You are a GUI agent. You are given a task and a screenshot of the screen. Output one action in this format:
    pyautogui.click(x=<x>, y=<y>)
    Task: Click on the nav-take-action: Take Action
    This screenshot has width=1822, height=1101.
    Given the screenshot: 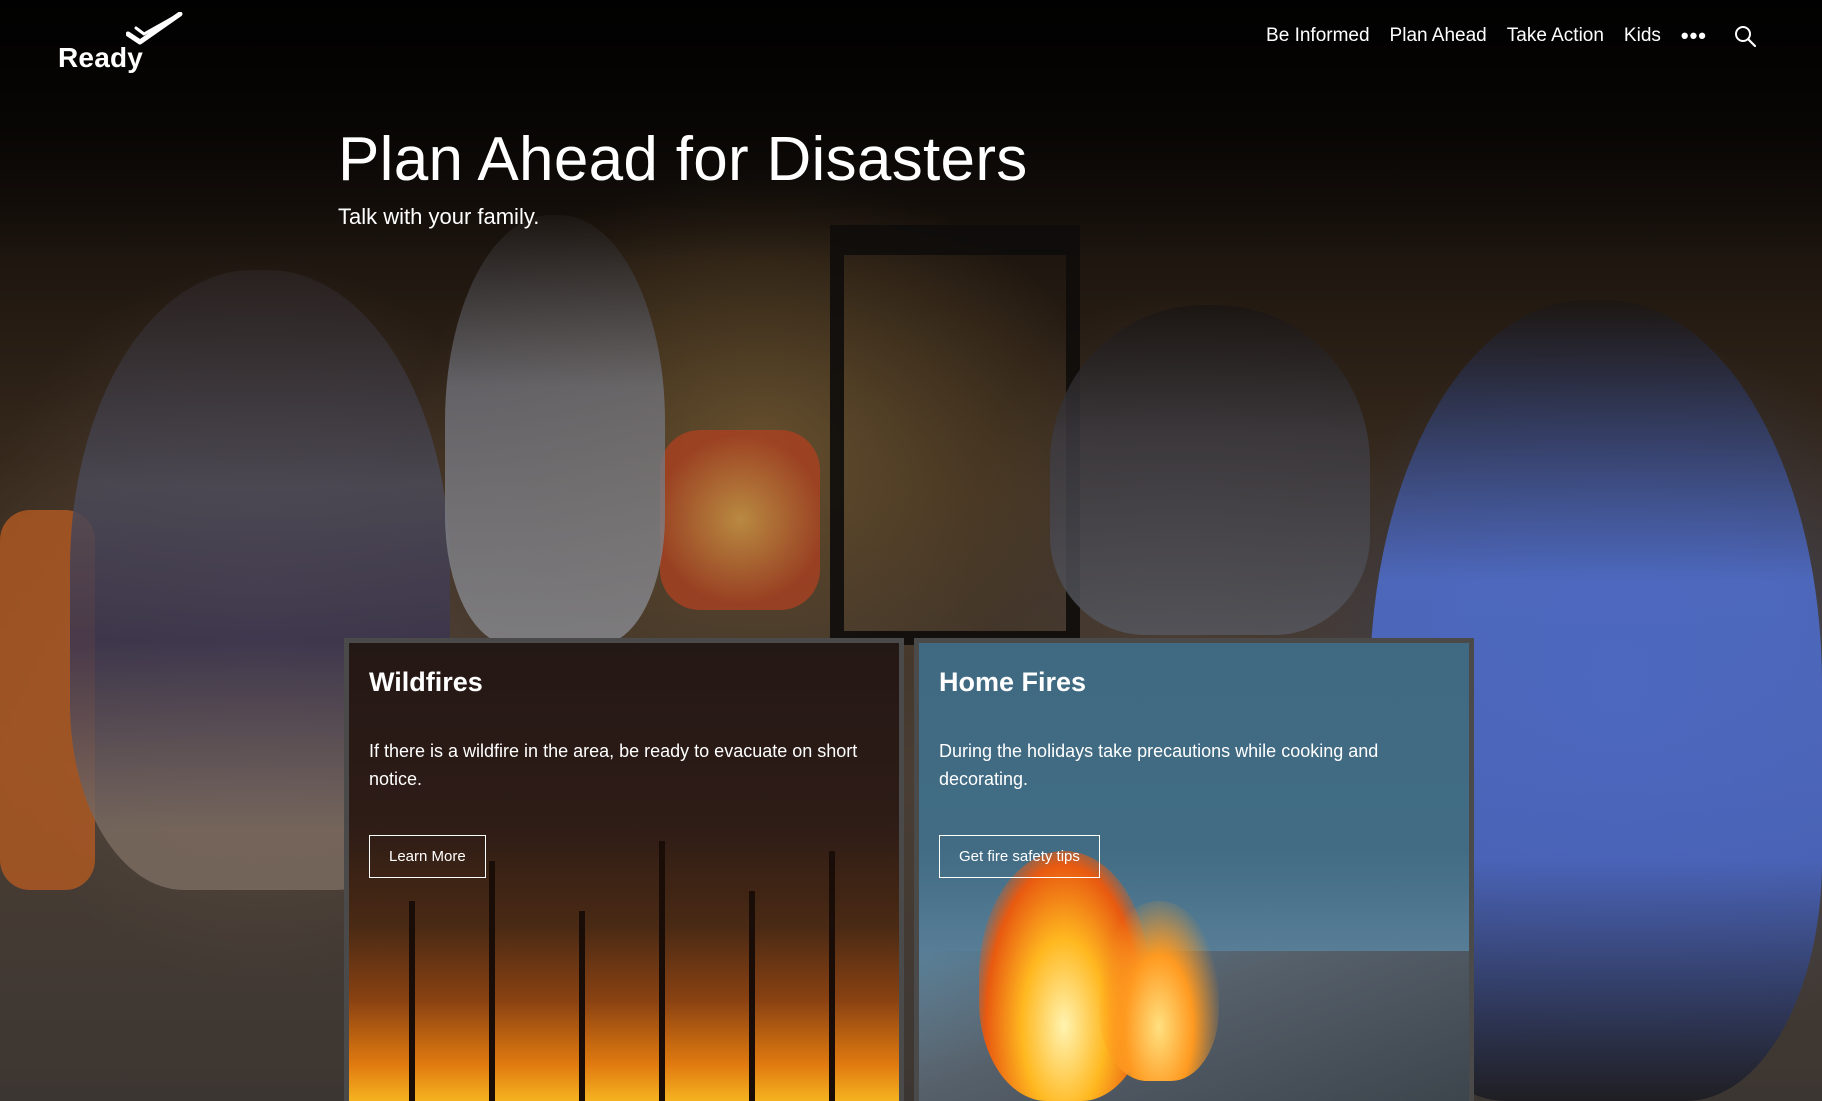 What is the action you would take?
    pyautogui.click(x=1555, y=36)
    